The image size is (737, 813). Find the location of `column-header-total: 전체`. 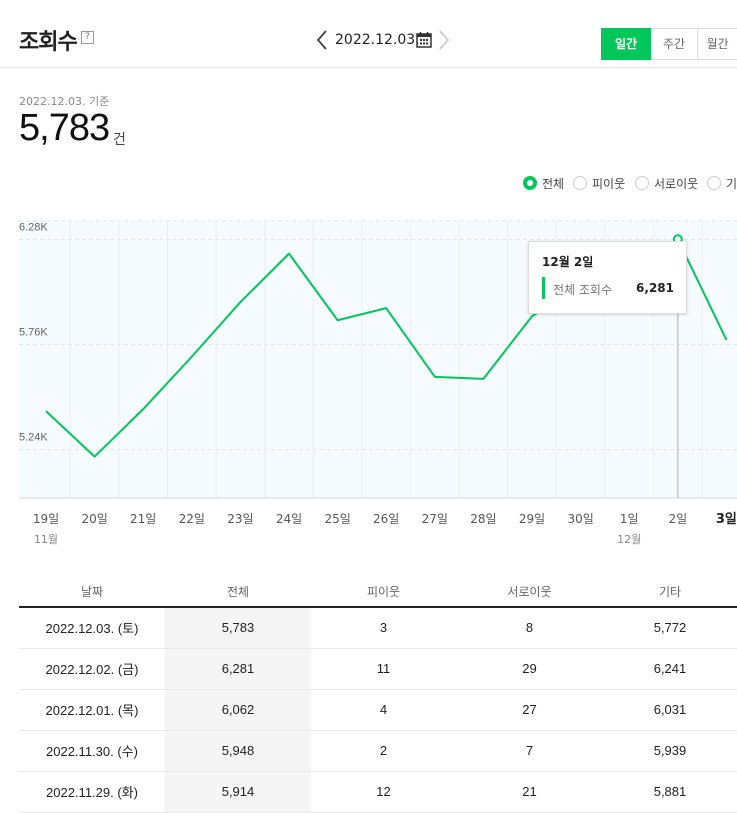

column-header-total: 전체 is located at coordinates (238, 592).